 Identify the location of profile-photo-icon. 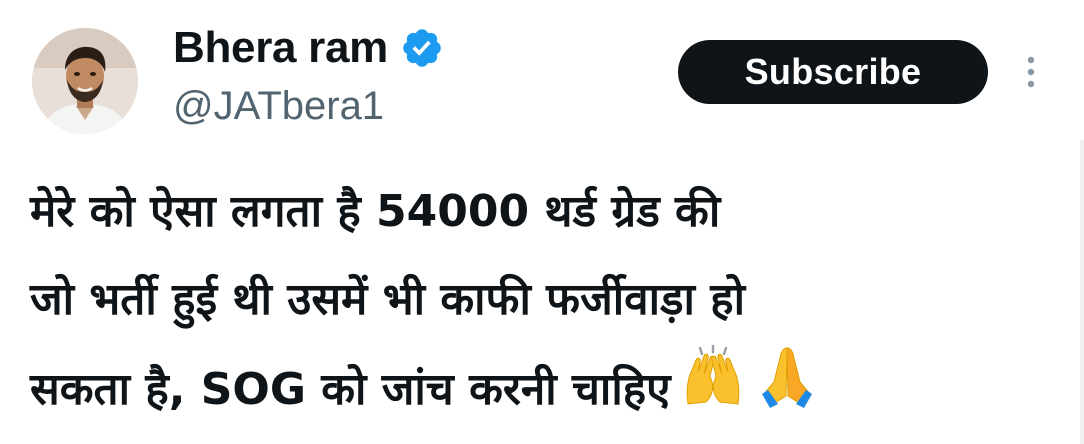
(85, 81).